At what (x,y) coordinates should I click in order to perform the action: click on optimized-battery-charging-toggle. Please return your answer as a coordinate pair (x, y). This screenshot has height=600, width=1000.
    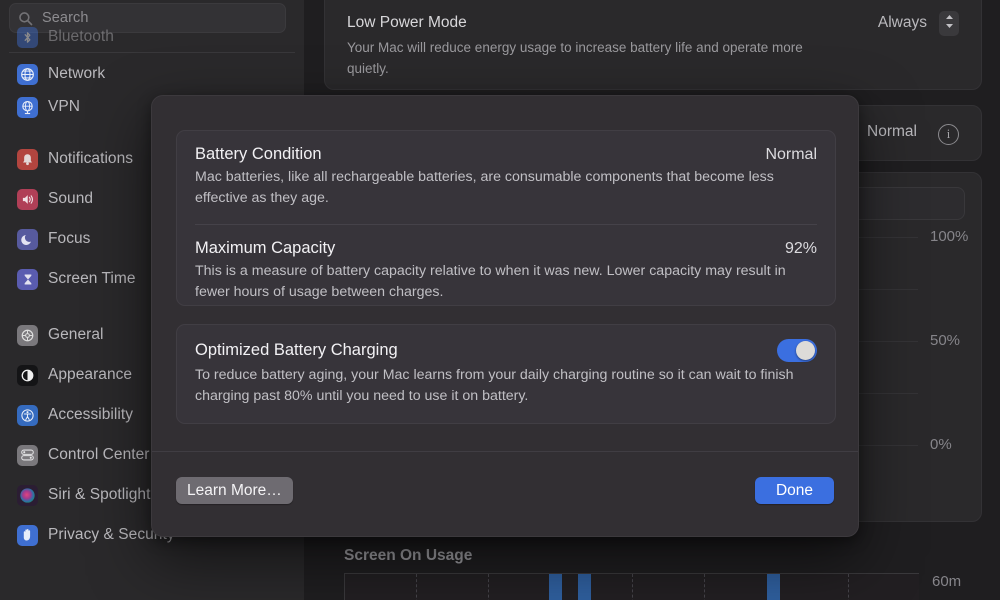
    Looking at the image, I should click on (797, 350).